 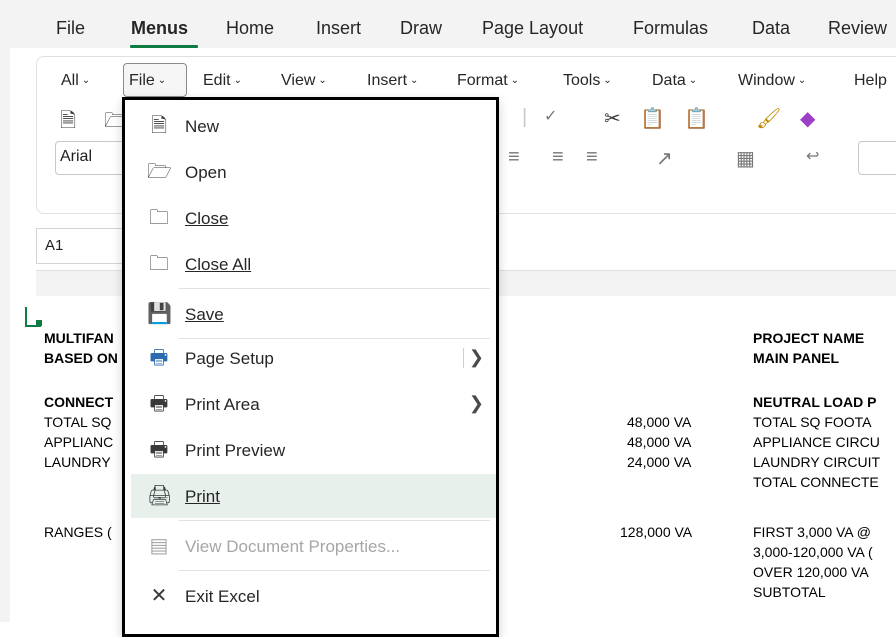 What do you see at coordinates (313, 172) in the screenshot?
I see `menu-item-open: 🗁 Open` at bounding box center [313, 172].